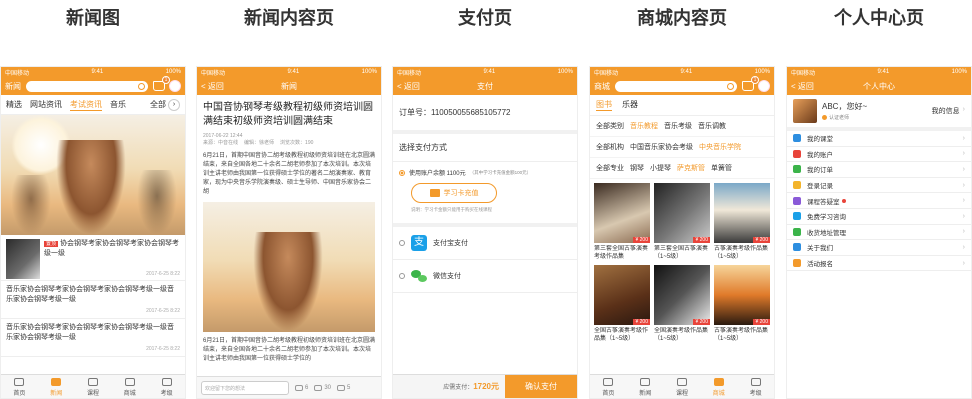 The width and height of the screenshot is (972, 399). What do you see at coordinates (644, 126) in the screenshot?
I see `filter-chip: 音乐教程` at bounding box center [644, 126].